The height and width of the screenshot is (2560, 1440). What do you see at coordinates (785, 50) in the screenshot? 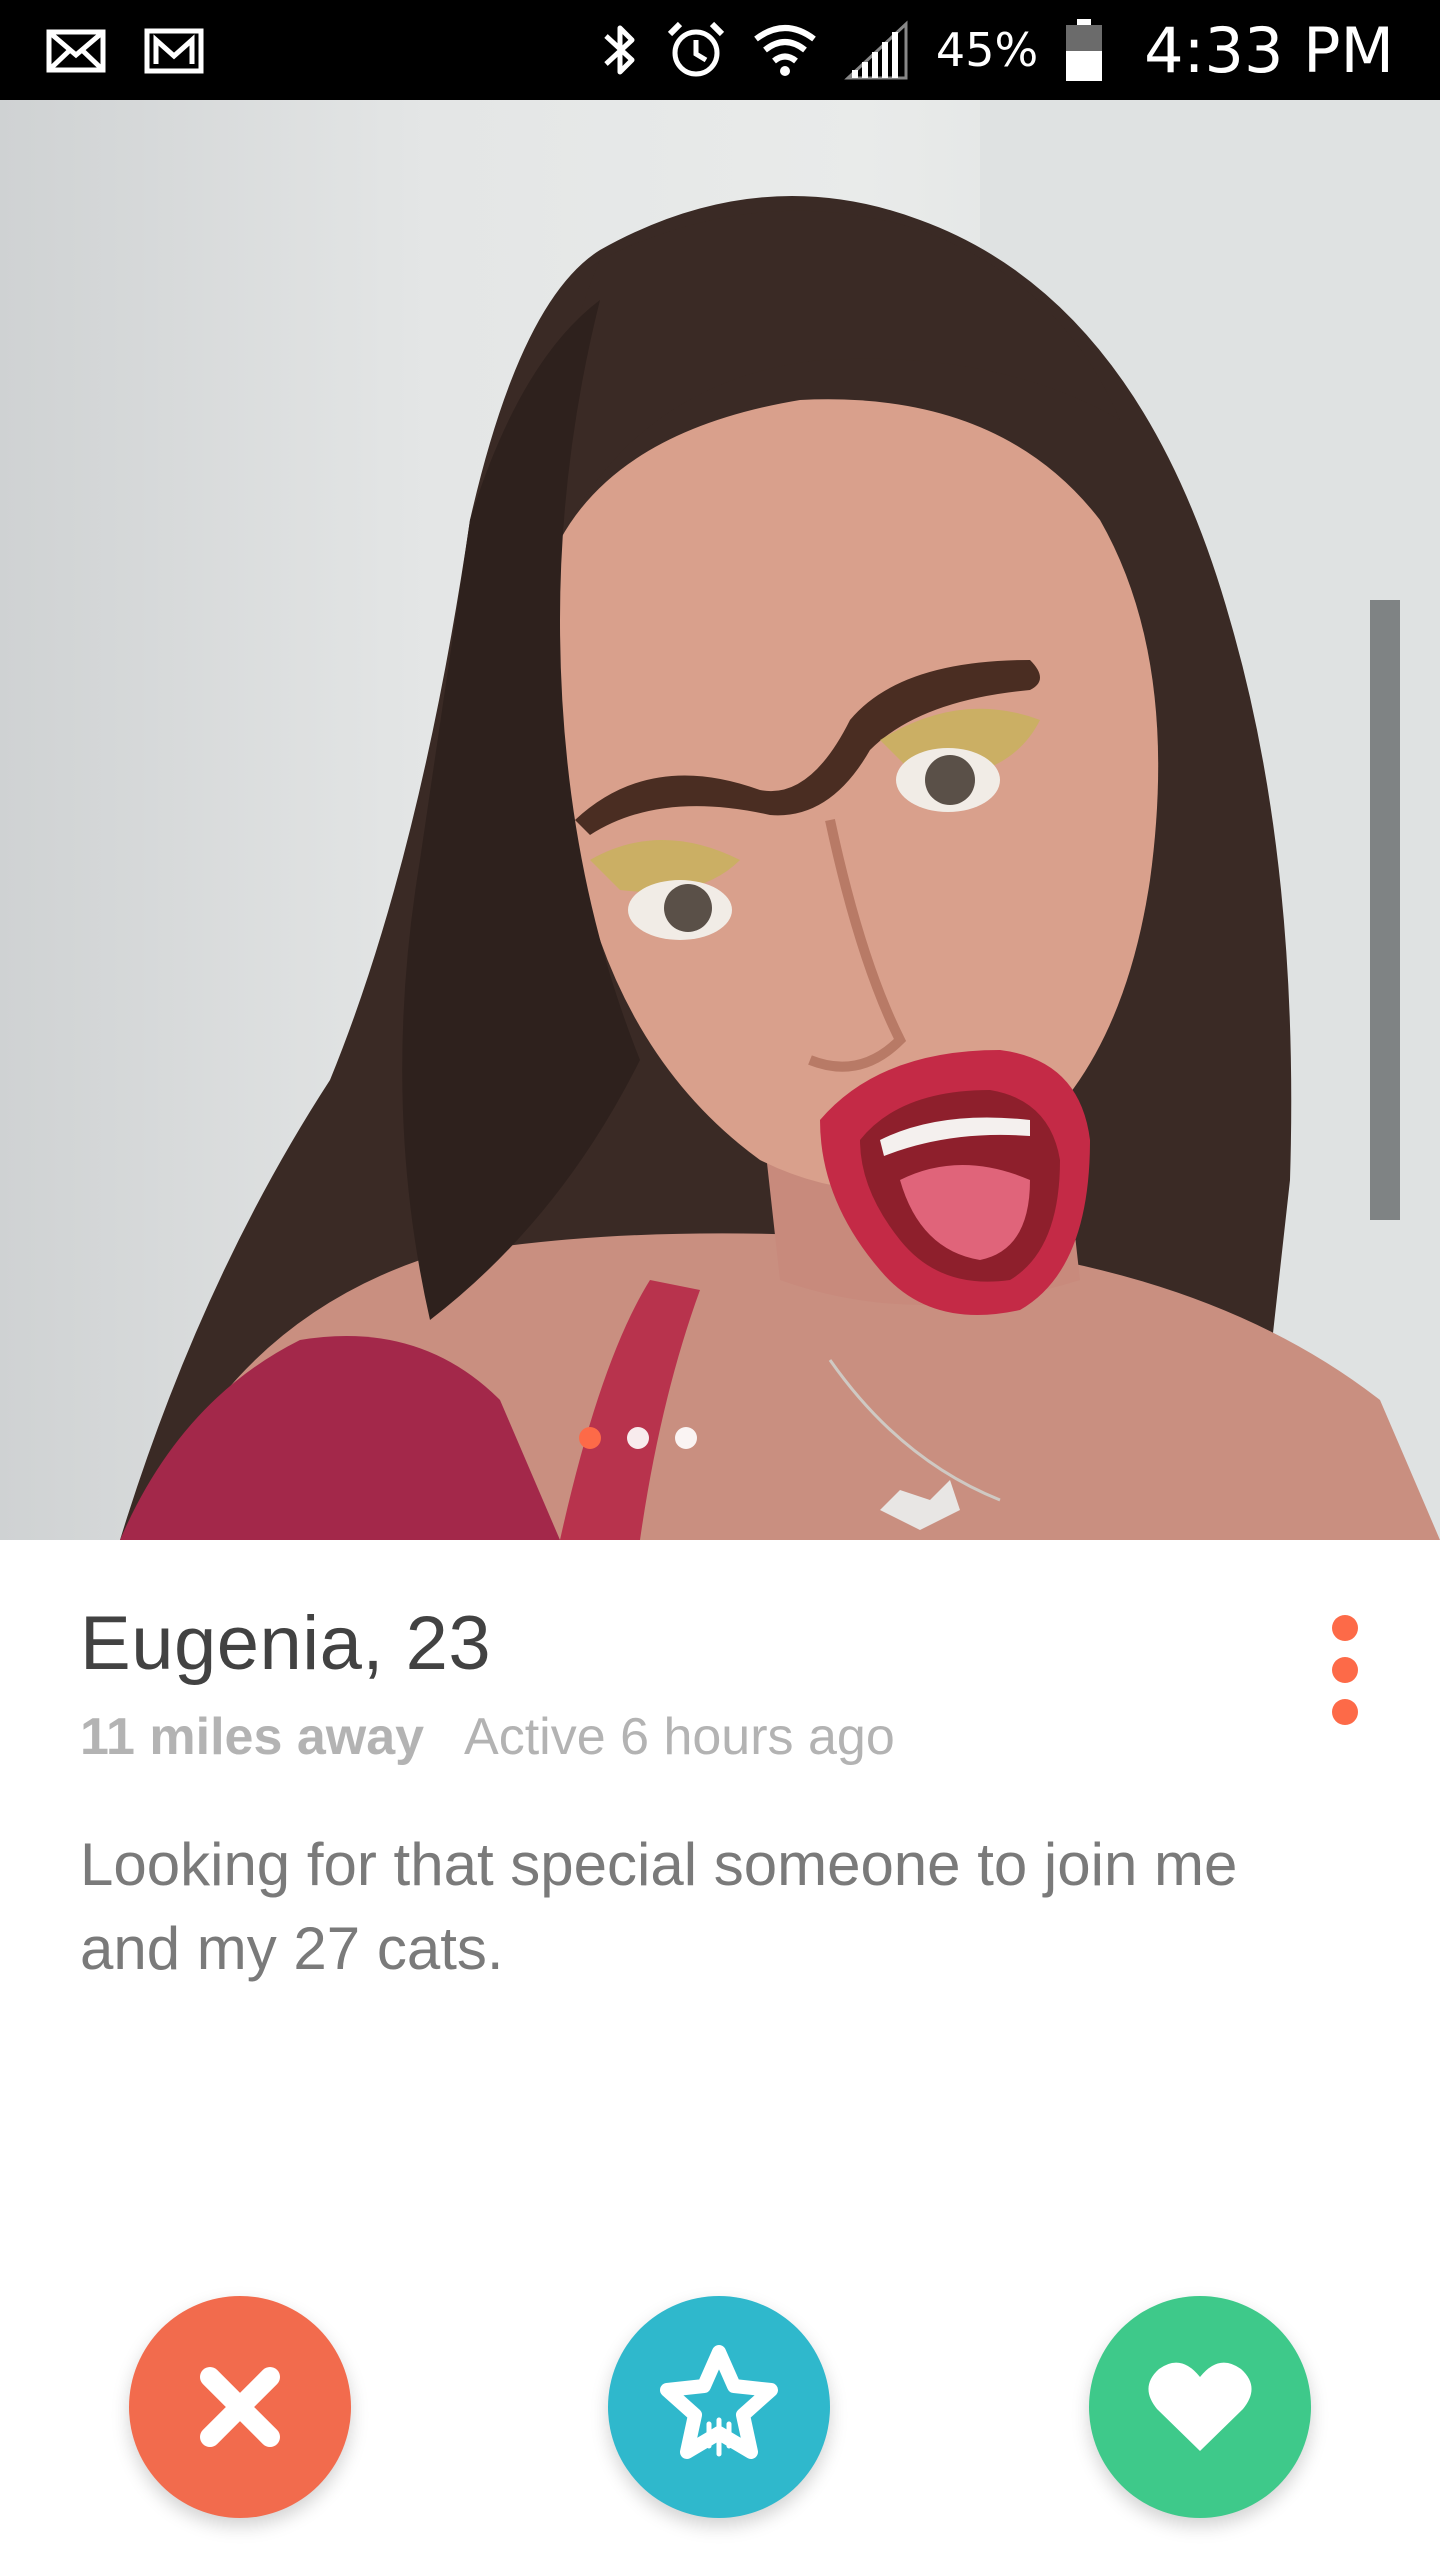
I see `wifi-icon` at bounding box center [785, 50].